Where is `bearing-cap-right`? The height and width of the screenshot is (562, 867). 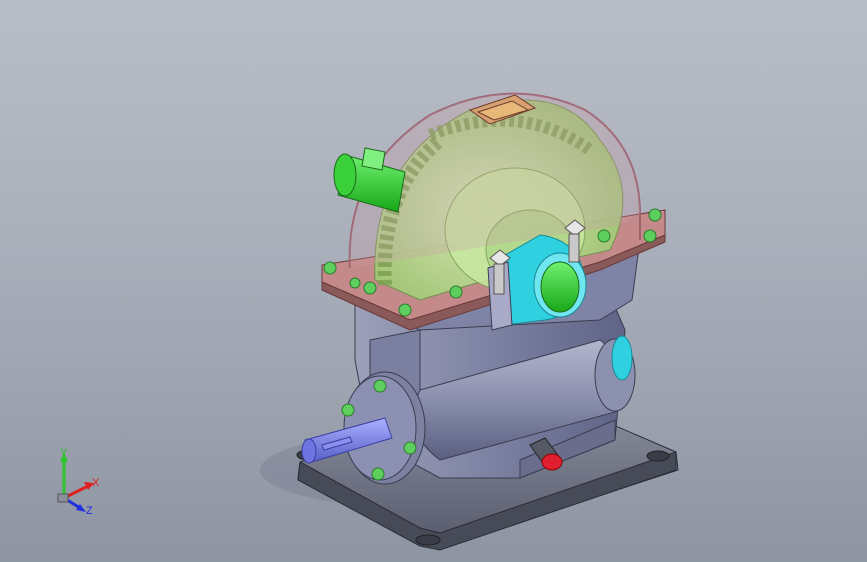
bearing-cap-right is located at coordinates (622, 358).